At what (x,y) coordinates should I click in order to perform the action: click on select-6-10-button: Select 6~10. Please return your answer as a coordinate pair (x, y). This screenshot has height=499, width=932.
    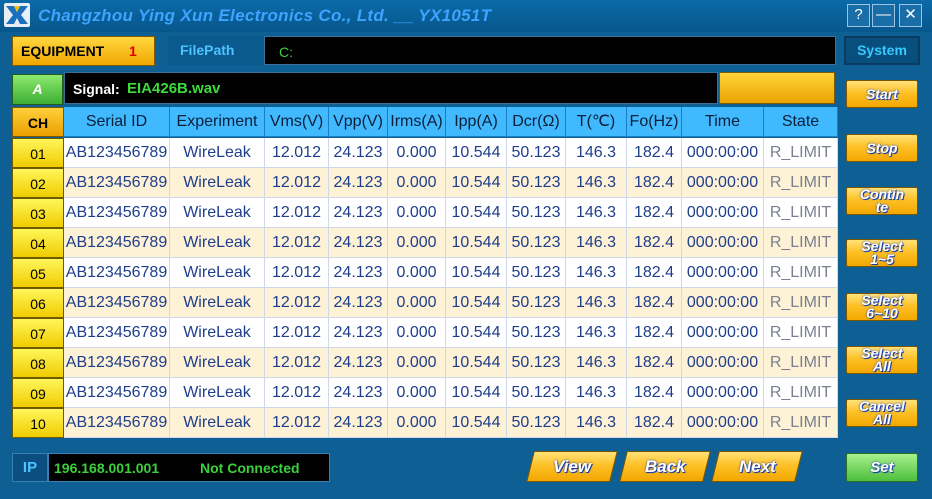
    Looking at the image, I should click on (882, 307).